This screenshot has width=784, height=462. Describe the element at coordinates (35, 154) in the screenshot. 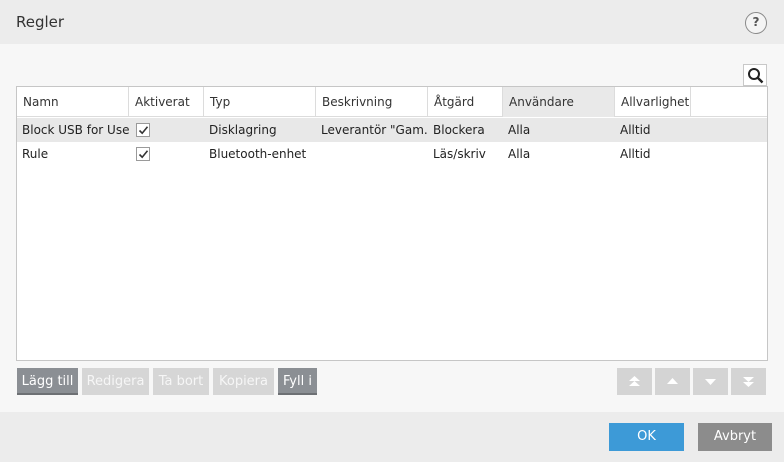

I see `cell-name: Rule` at that location.